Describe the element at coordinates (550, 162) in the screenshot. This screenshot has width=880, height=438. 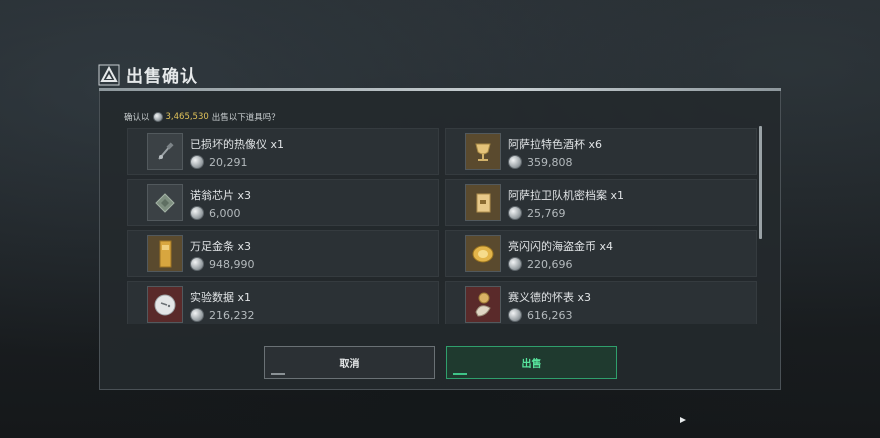
I see `item-price-value: 359,808` at that location.